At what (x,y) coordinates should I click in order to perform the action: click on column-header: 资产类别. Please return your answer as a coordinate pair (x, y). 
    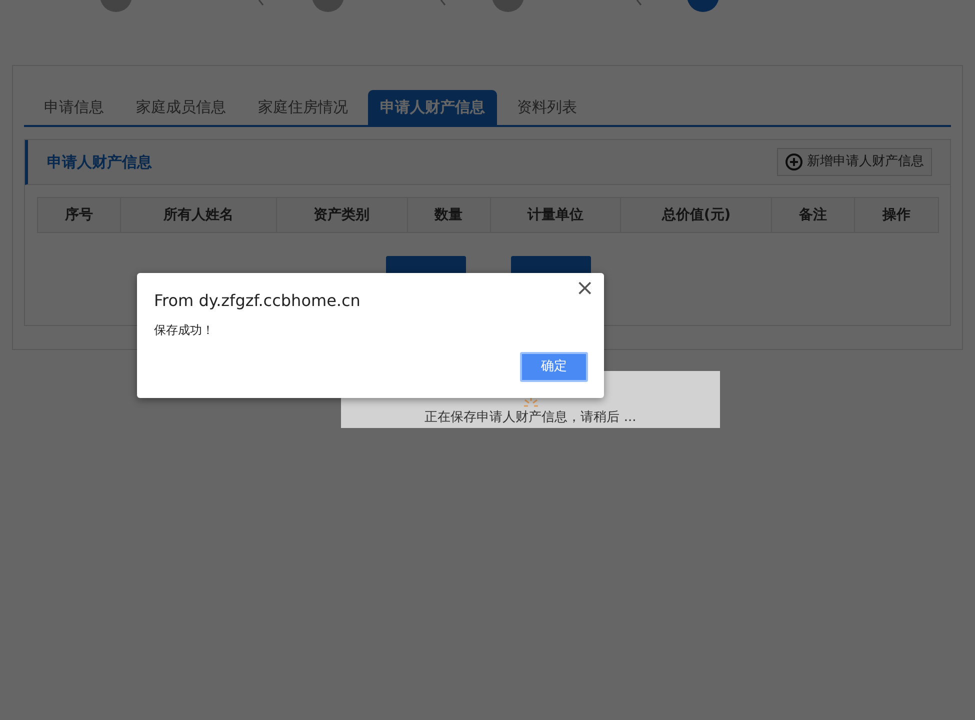
    Looking at the image, I should click on (341, 215).